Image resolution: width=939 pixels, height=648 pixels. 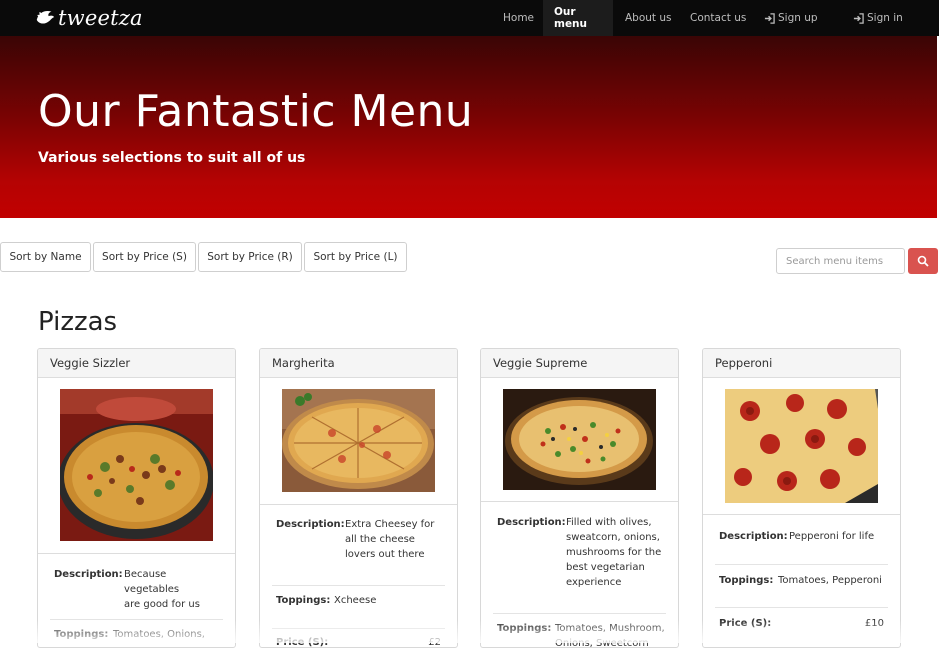 I want to click on toppings-row: Toppings: Tomatoes, Pepperoni, so click(x=801, y=585).